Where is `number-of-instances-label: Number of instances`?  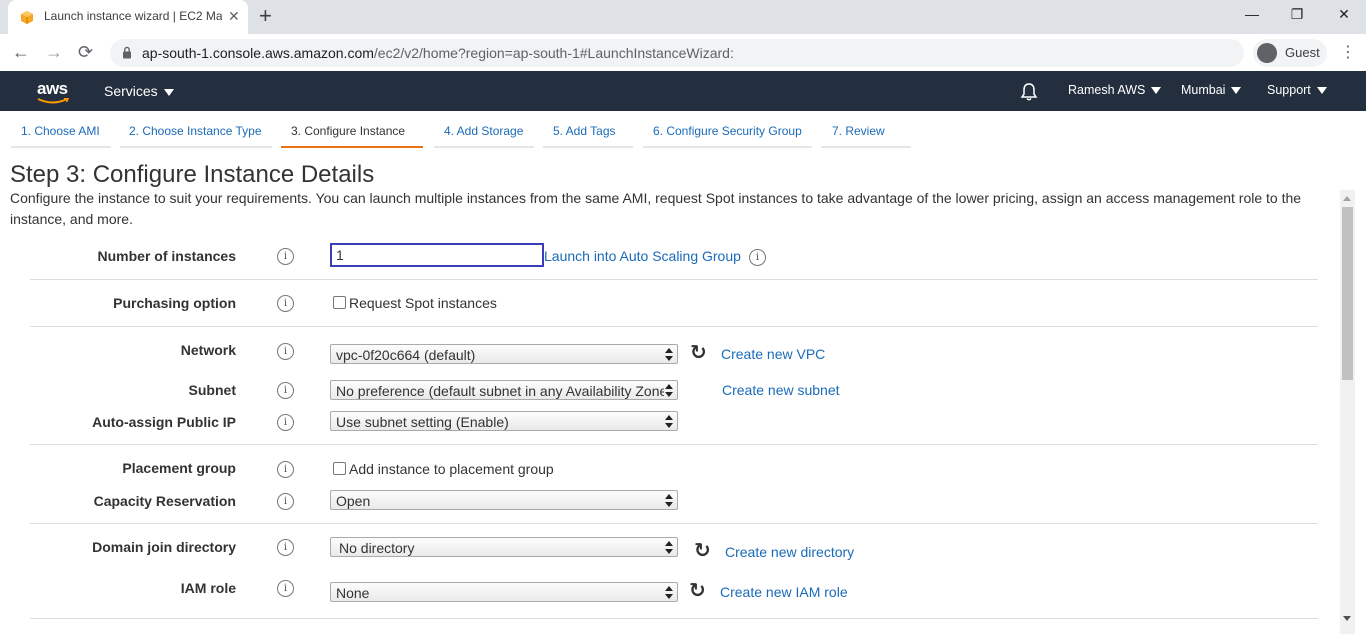
number-of-instances-label: Number of instances is located at coordinates (166, 256).